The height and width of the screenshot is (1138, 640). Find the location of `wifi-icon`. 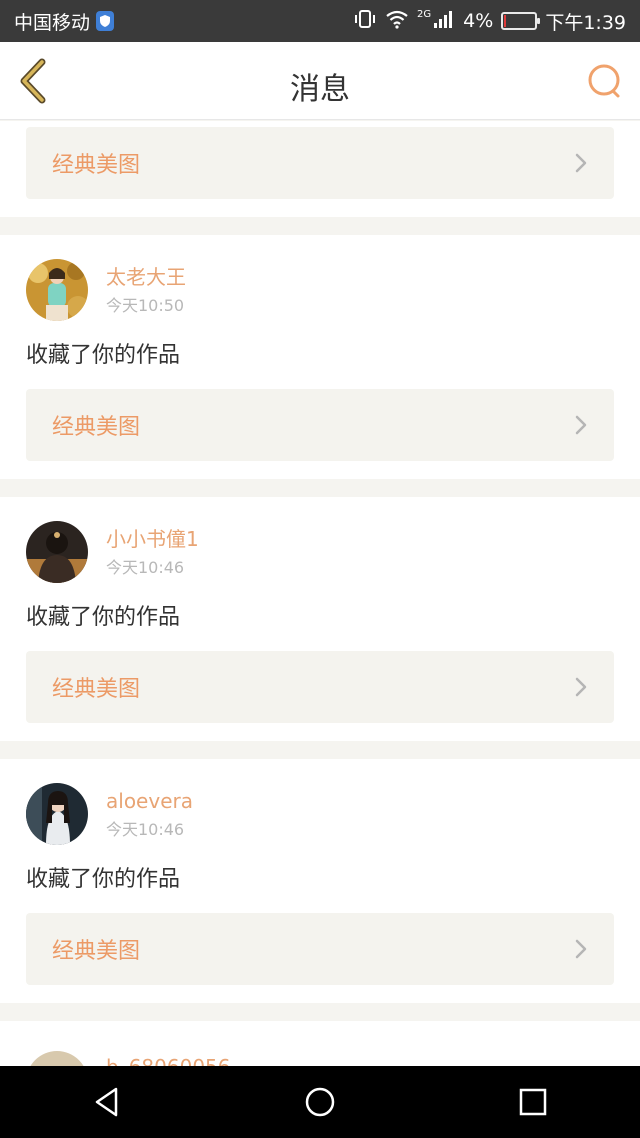

wifi-icon is located at coordinates (397, 21).